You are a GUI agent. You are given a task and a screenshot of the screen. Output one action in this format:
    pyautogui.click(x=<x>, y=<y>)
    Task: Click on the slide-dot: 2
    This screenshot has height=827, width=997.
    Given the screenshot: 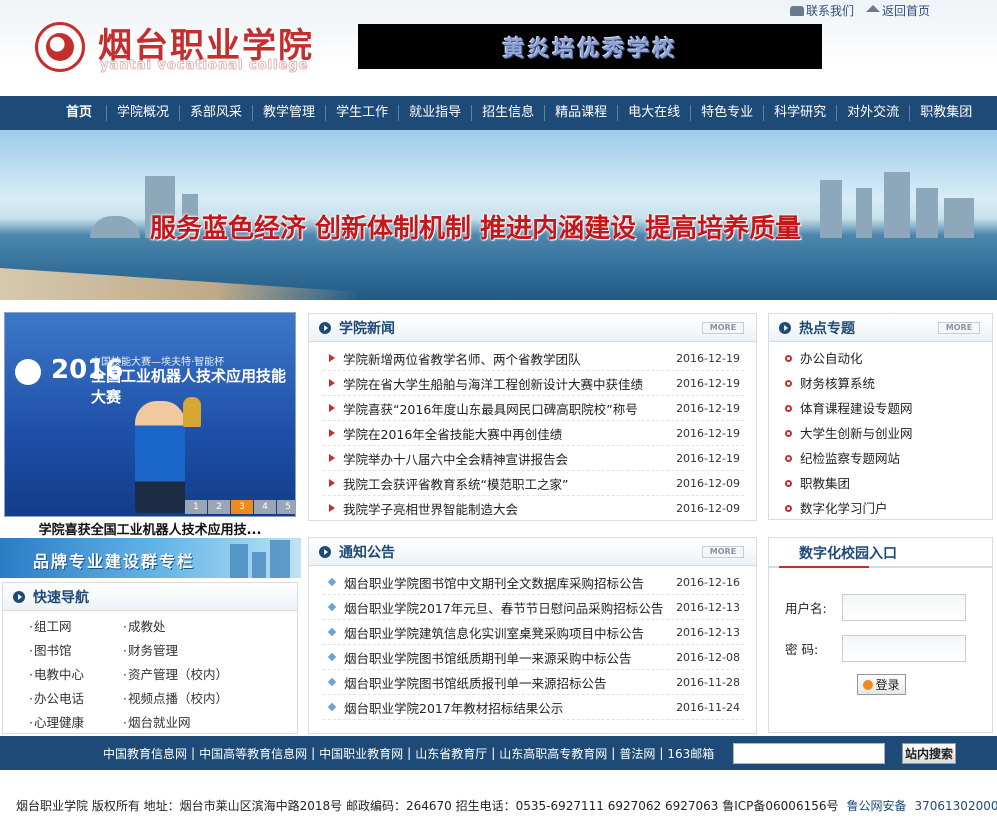 What is the action you would take?
    pyautogui.click(x=219, y=507)
    